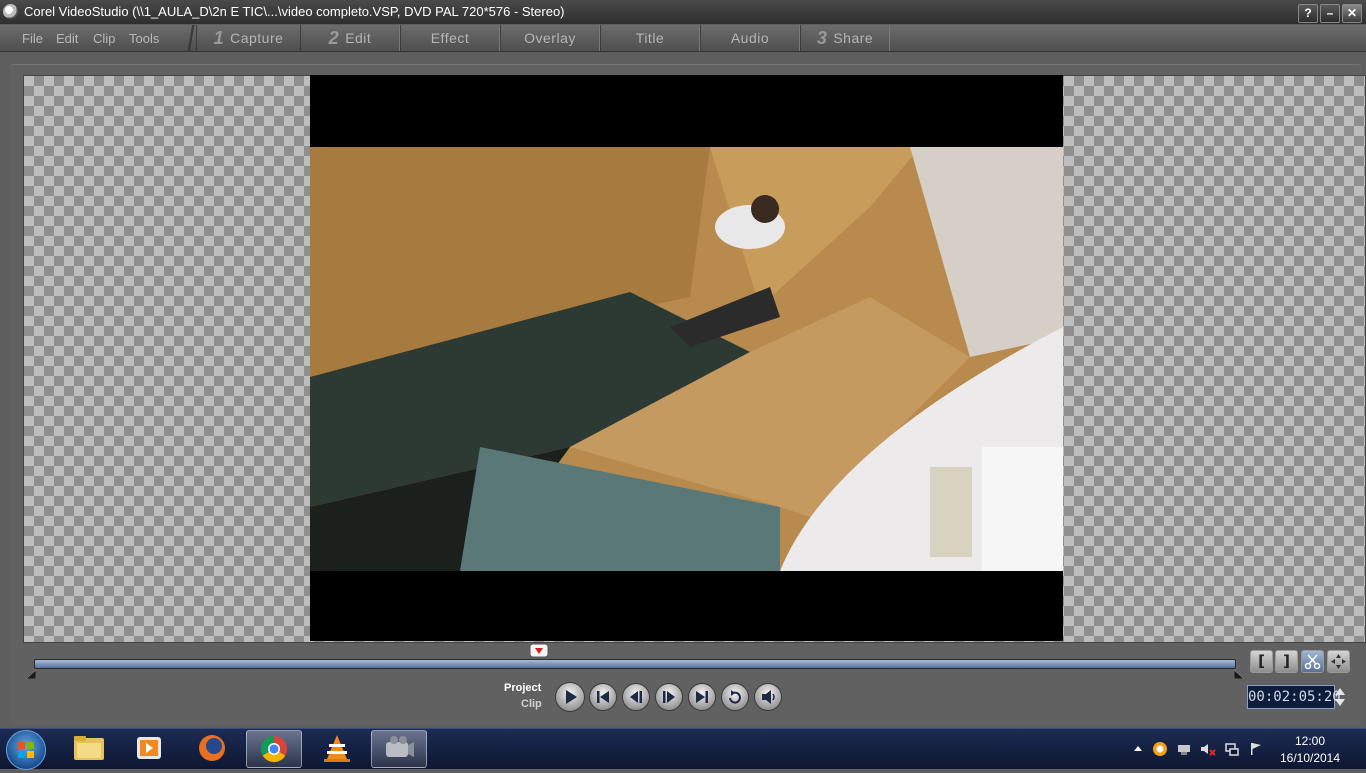 The image size is (1366, 773). What do you see at coordinates (1352, 13) in the screenshot?
I see `close-button: ✕` at bounding box center [1352, 13].